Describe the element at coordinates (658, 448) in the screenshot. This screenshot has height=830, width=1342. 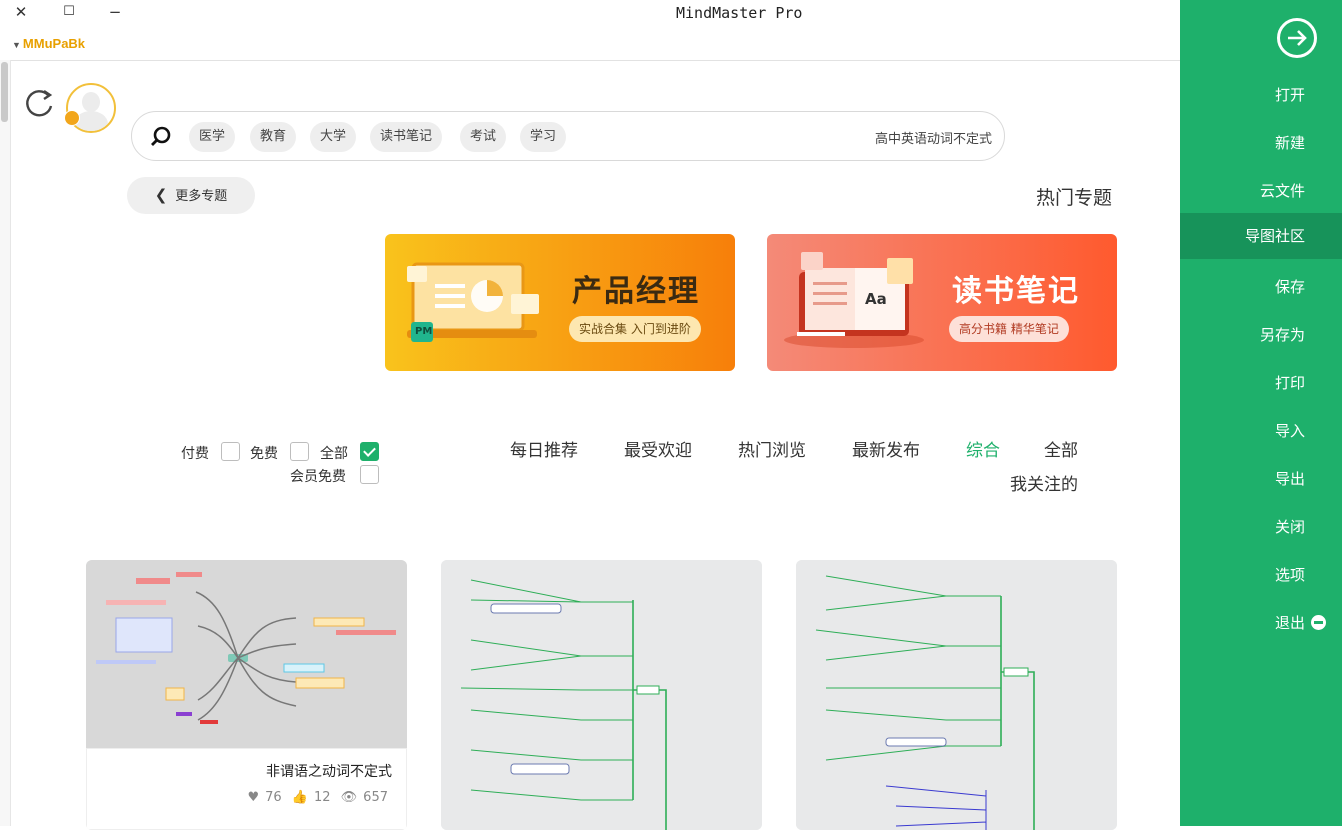
I see `tab-popular: 最受欢迎` at that location.